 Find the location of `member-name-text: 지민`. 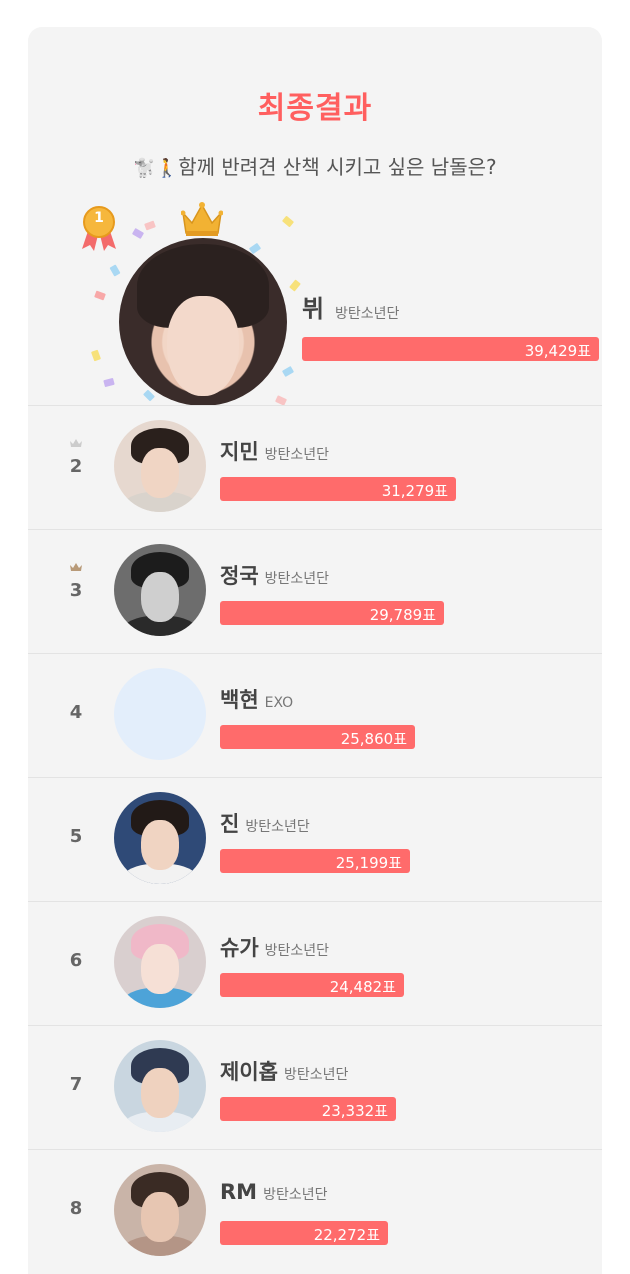

member-name-text: 지민 is located at coordinates (239, 452).